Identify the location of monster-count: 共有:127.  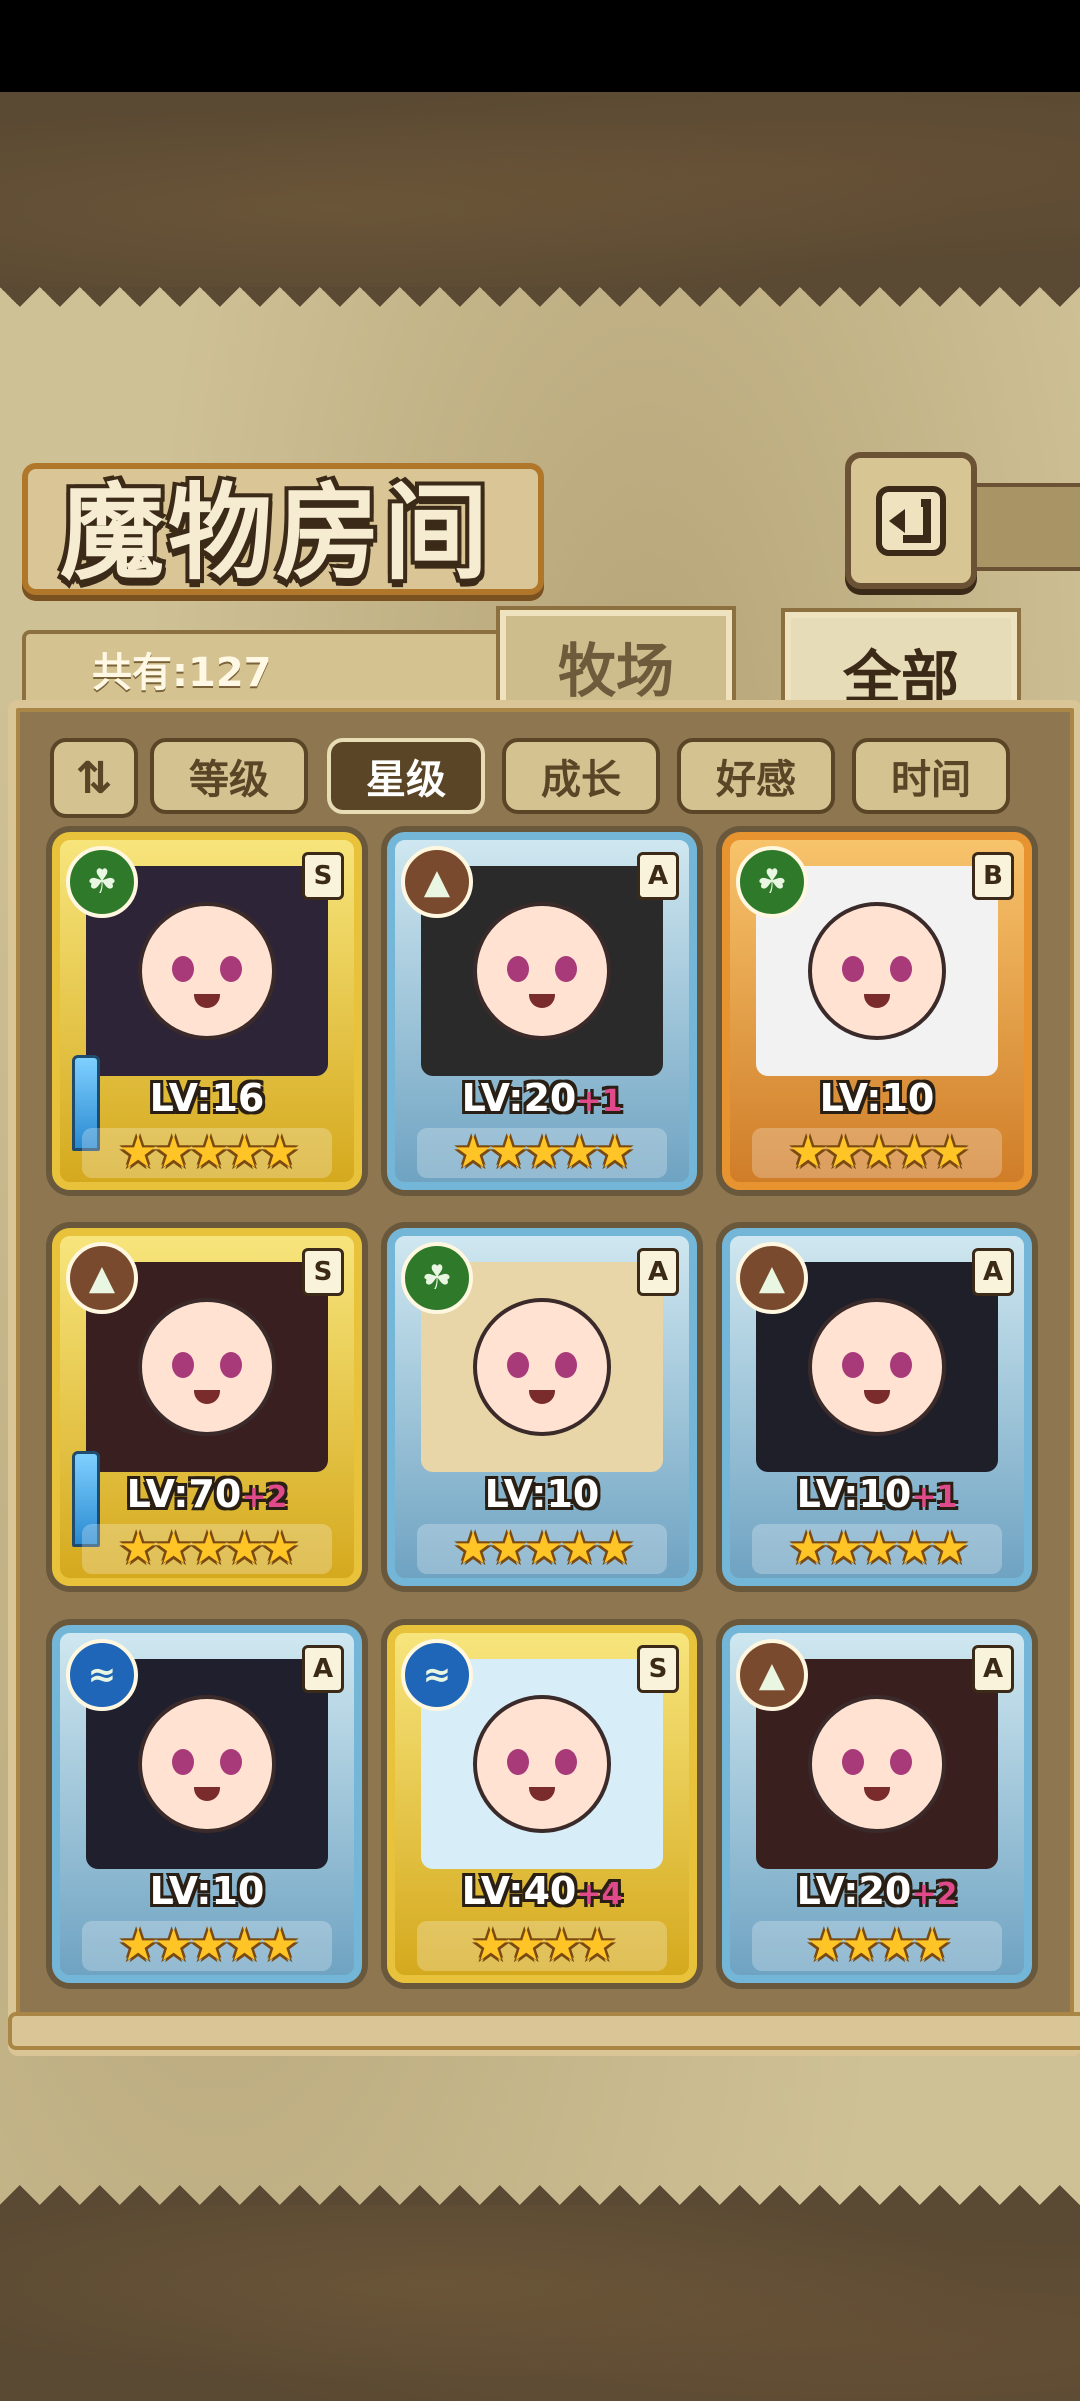
(182, 673).